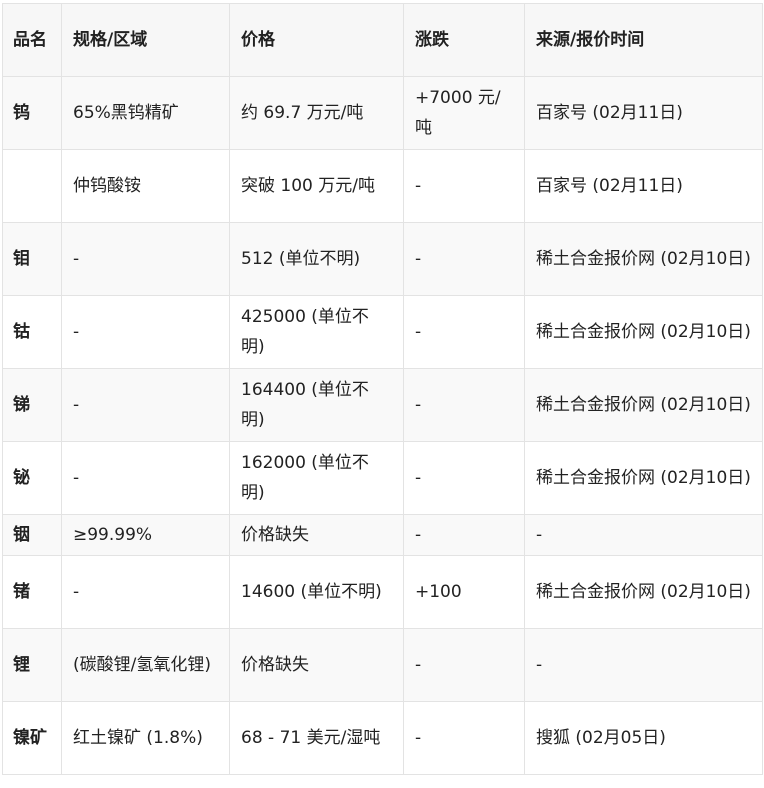  Describe the element at coordinates (32, 259) in the screenshot. I see `cell-product: 钼` at that location.